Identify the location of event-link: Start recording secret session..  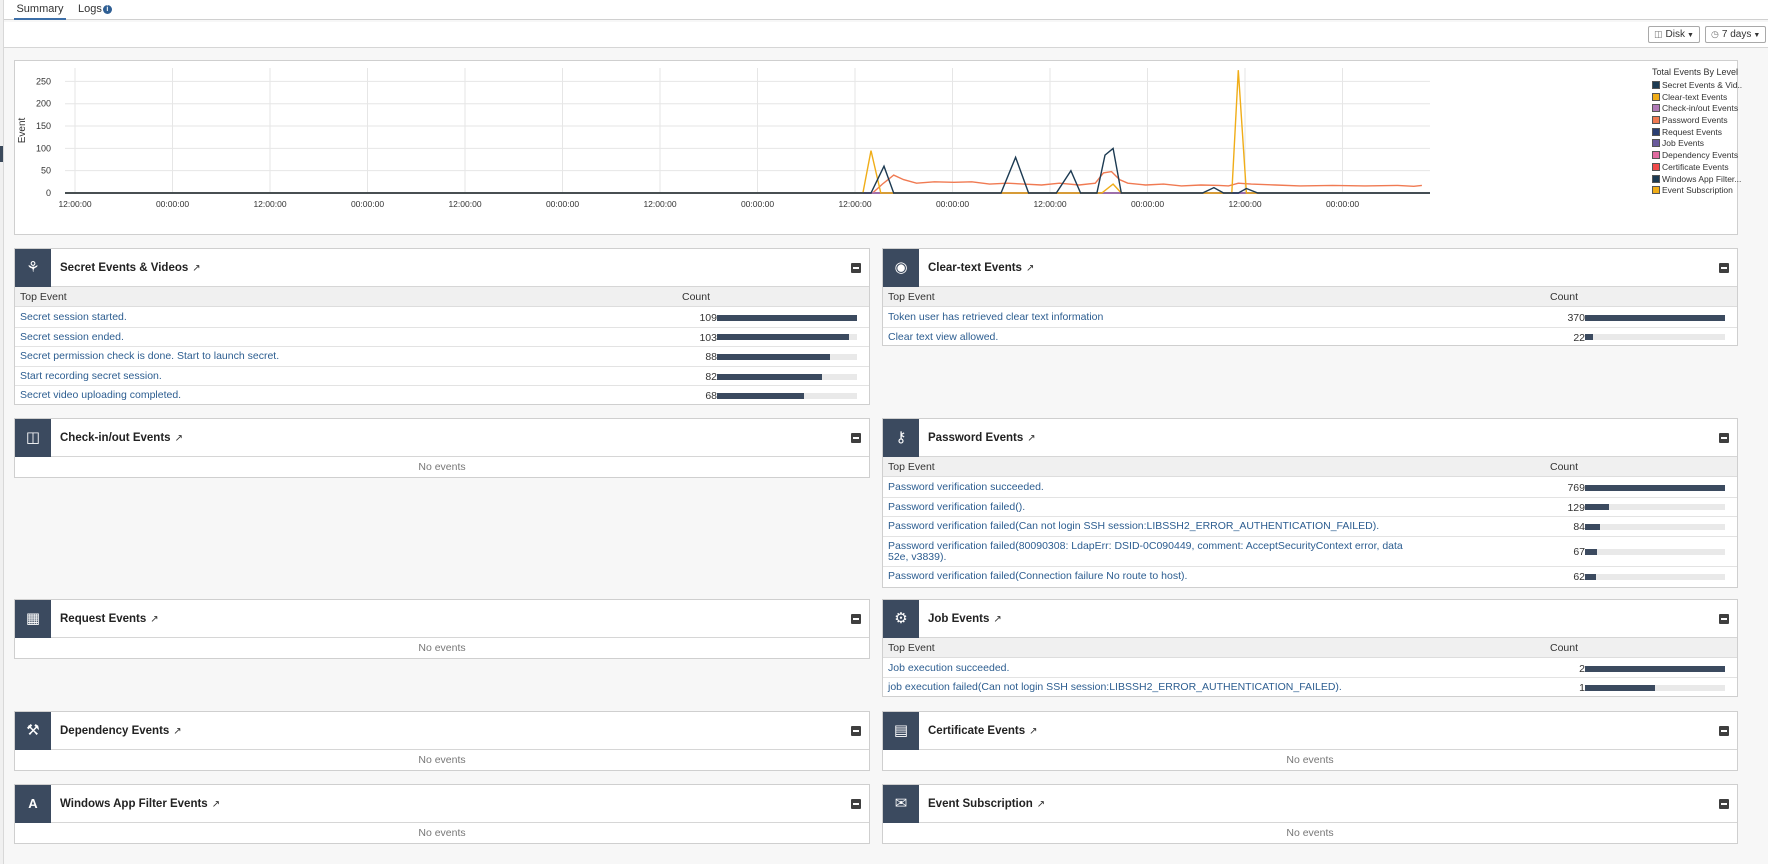
(280, 376).